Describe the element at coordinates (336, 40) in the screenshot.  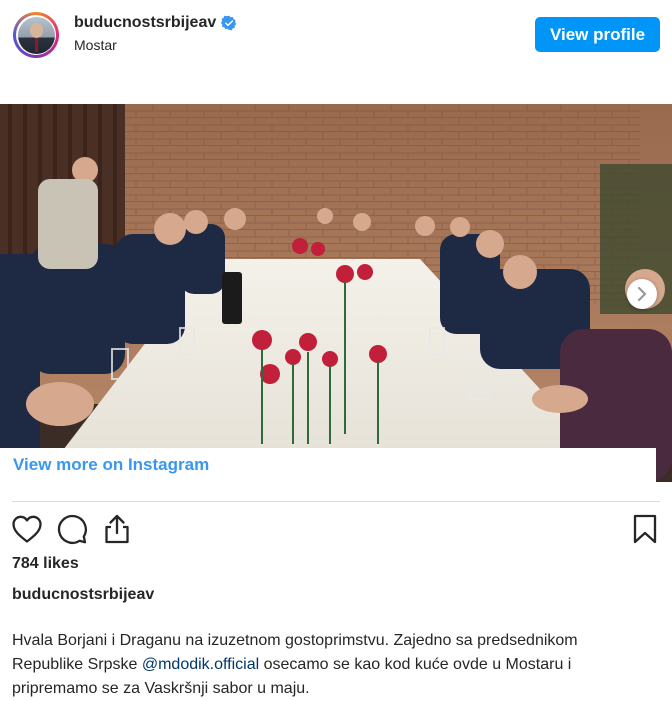
I see `post-header: buducnostsrbijeav Mostar View profile` at that location.